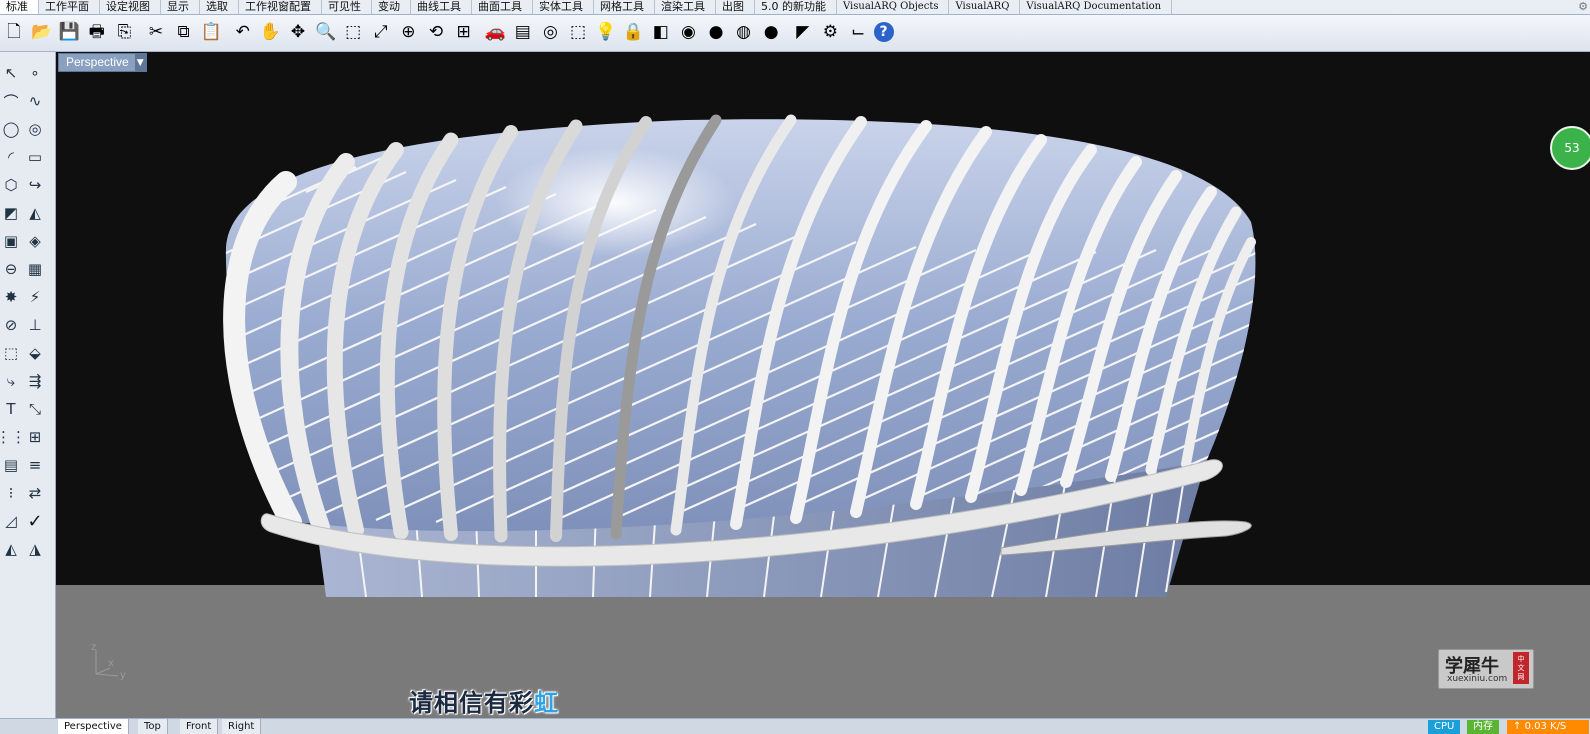 This screenshot has height=734, width=1590. What do you see at coordinates (883, 32) in the screenshot?
I see `help-icon: ?` at bounding box center [883, 32].